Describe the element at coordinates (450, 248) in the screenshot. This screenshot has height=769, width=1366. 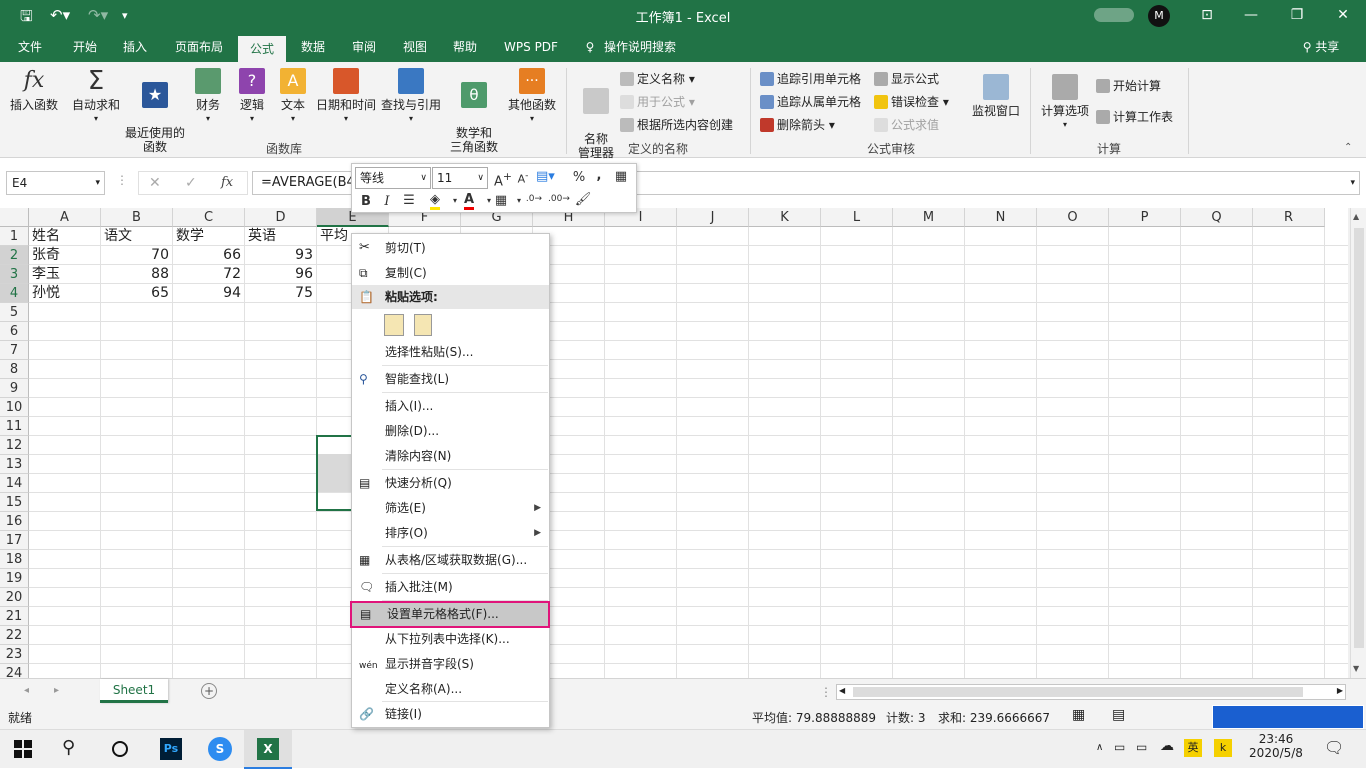
I see `menu-cut: ✂ 剪切(T)` at that location.